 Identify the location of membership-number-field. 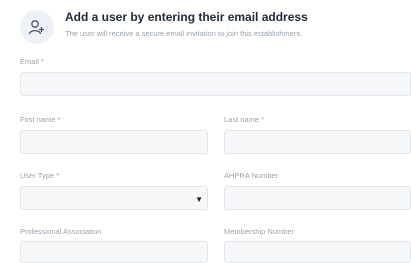
(317, 252).